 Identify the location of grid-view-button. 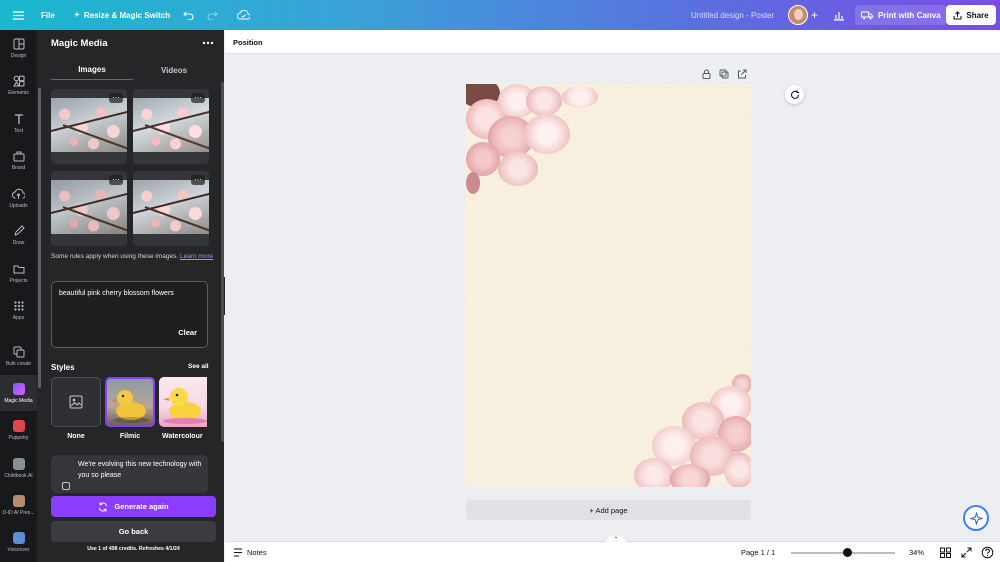
(945, 552).